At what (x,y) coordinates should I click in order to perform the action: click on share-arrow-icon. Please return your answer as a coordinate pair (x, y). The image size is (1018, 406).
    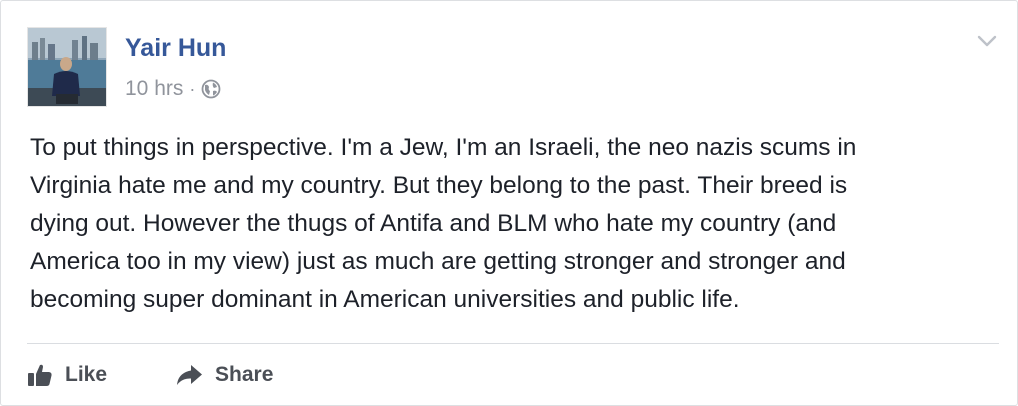
    Looking at the image, I should click on (190, 375).